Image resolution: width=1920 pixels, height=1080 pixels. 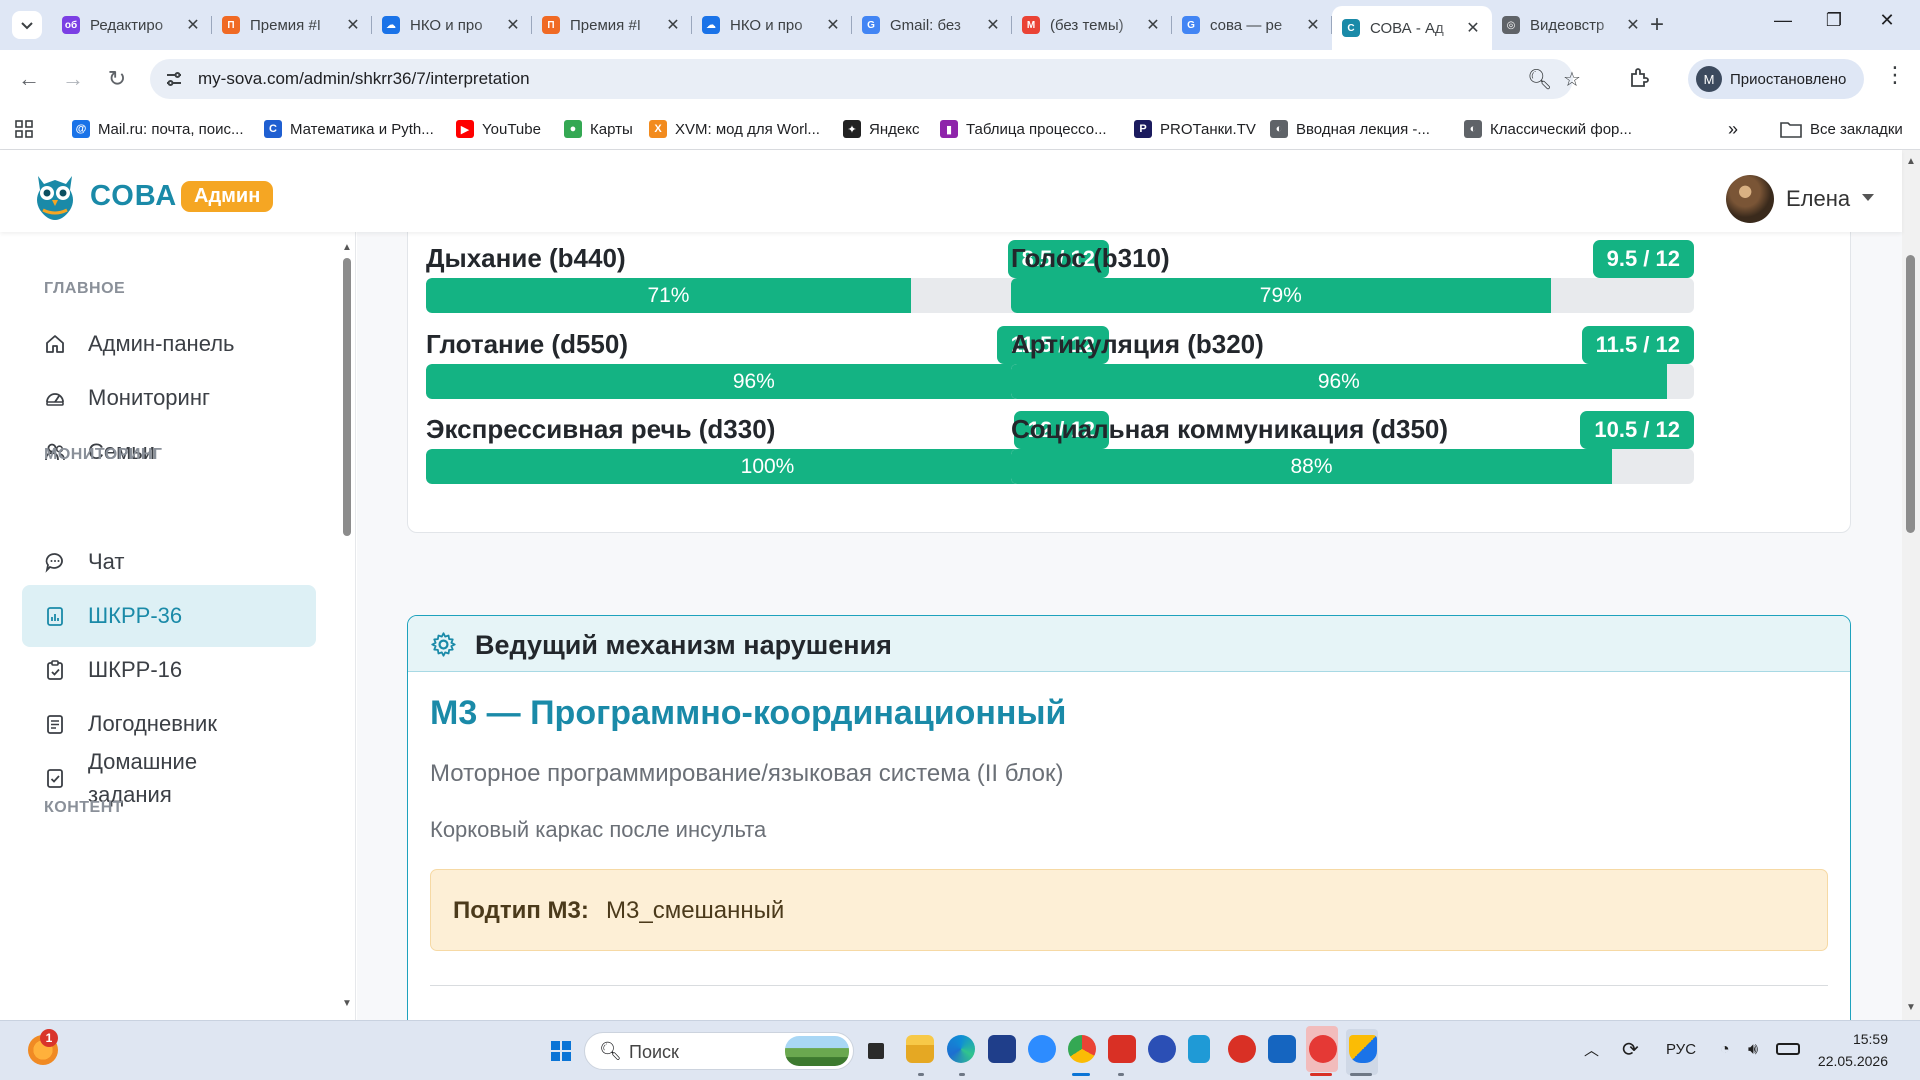 What do you see at coordinates (1195, 129) in the screenshot?
I see `bookmark-item: P PROТанки.TV` at bounding box center [1195, 129].